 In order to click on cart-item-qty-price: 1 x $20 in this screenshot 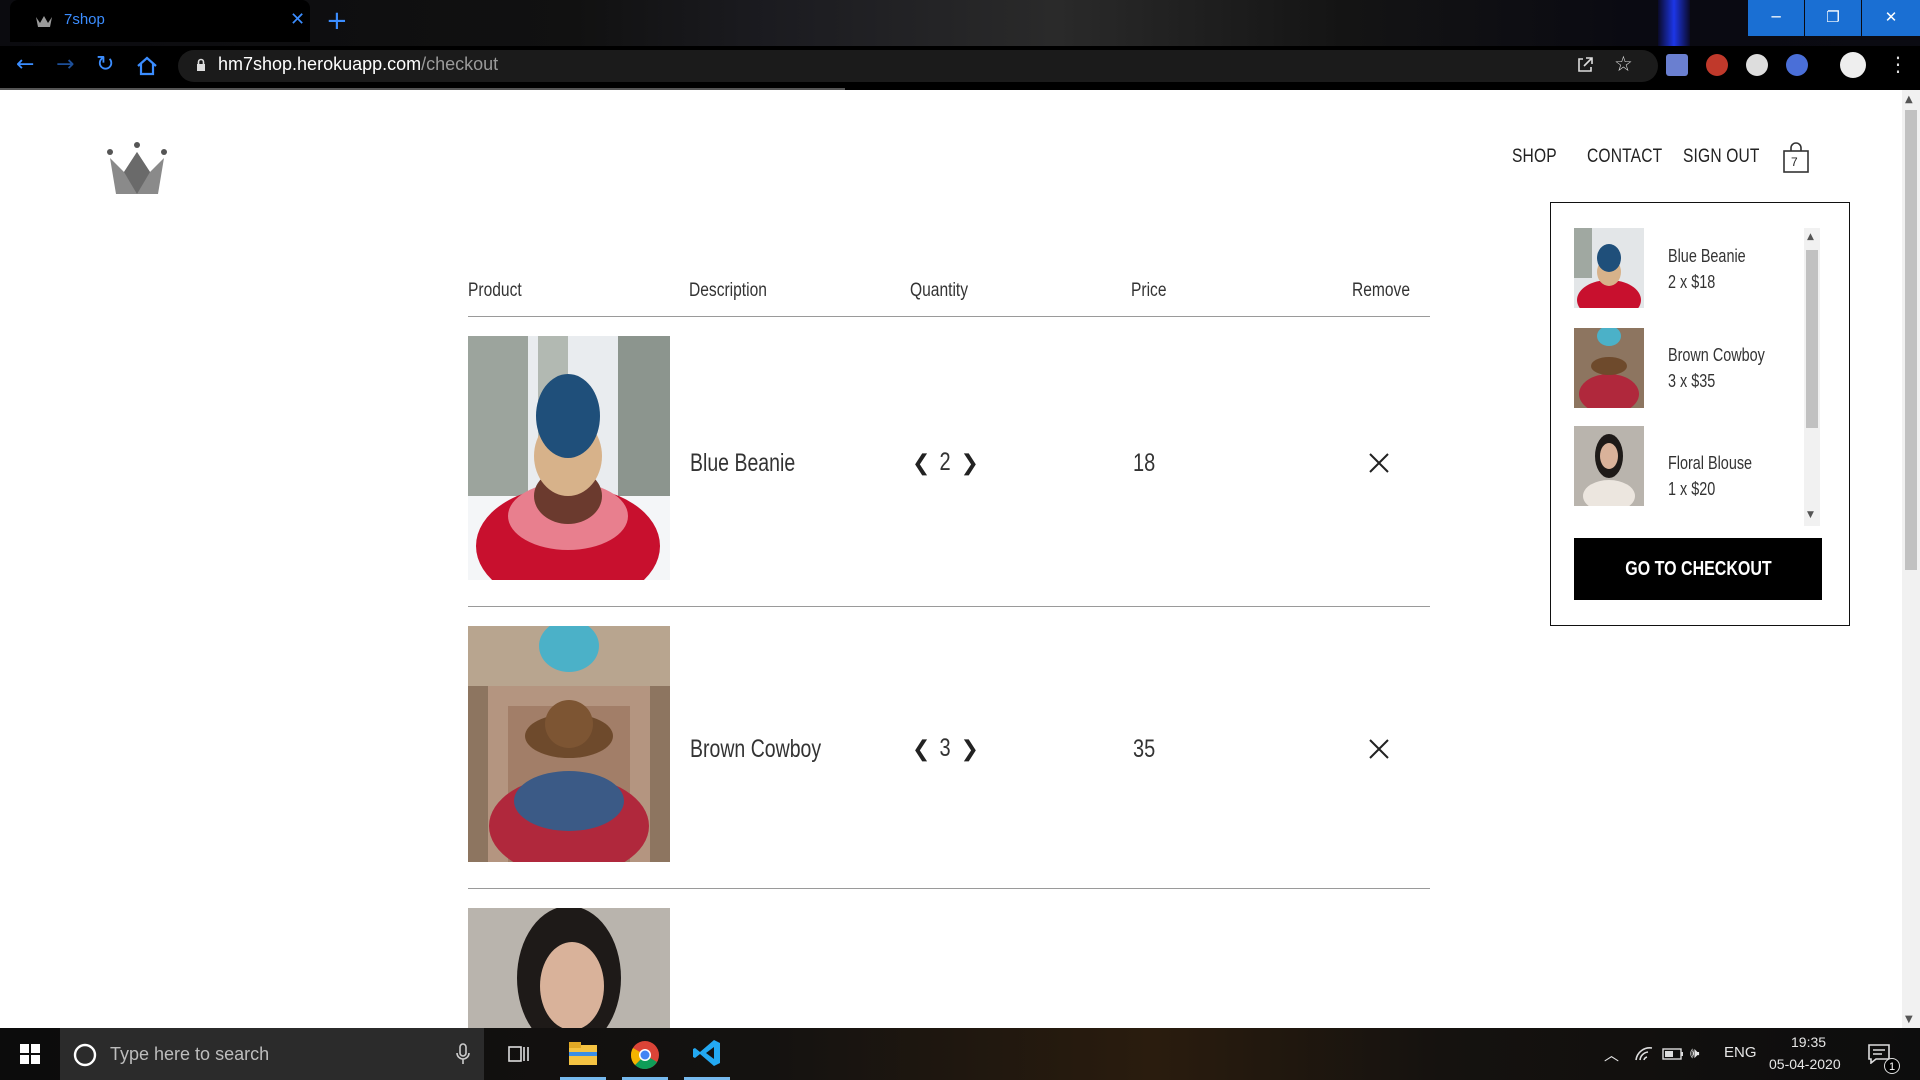, I will do `click(1692, 489)`.